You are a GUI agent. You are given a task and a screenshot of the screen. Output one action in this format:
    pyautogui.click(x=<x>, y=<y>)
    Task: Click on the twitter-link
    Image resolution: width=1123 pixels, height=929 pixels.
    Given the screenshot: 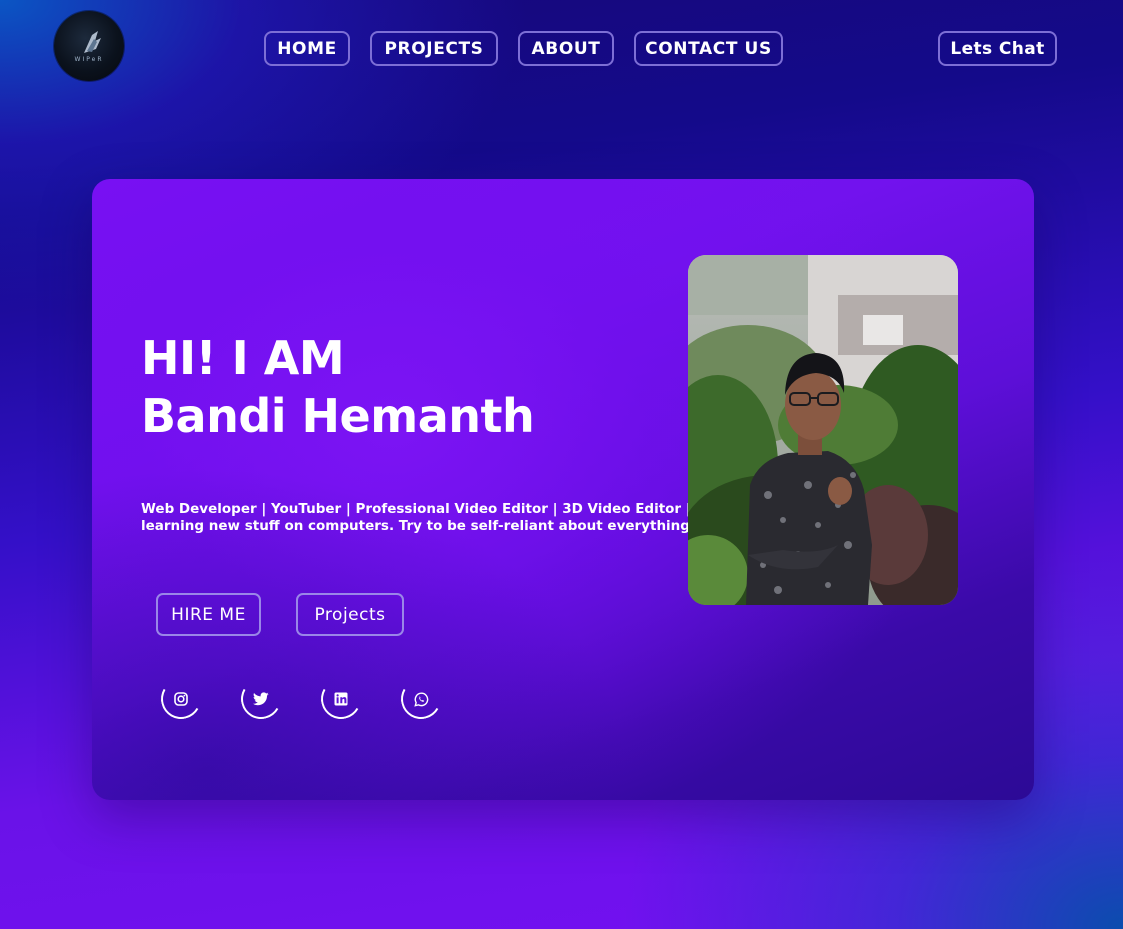 What is the action you would take?
    pyautogui.click(x=261, y=699)
    